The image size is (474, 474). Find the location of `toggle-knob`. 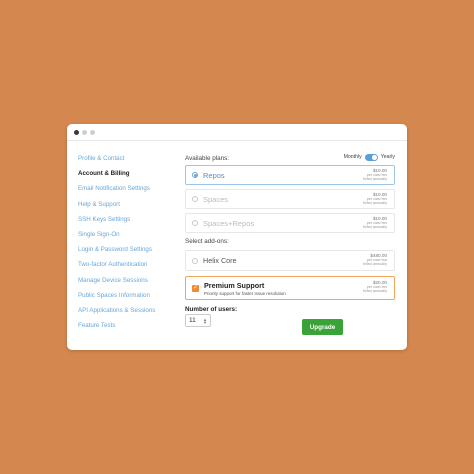

toggle-knob is located at coordinates (374, 157).